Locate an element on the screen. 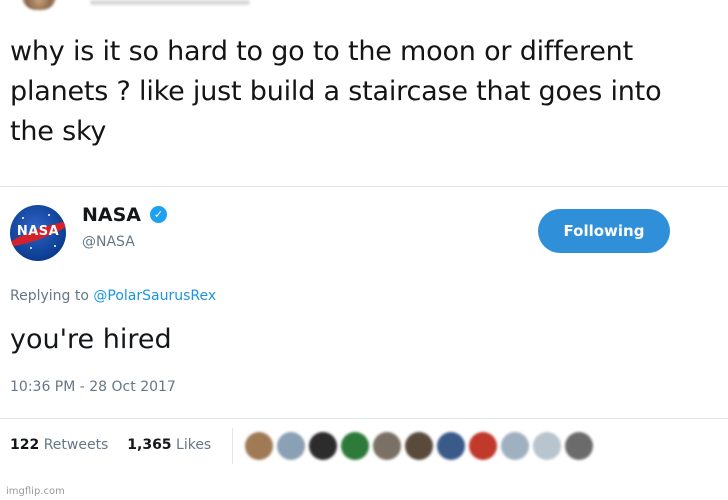 This screenshot has height=500, width=728. likes-label: Likes is located at coordinates (193, 445).